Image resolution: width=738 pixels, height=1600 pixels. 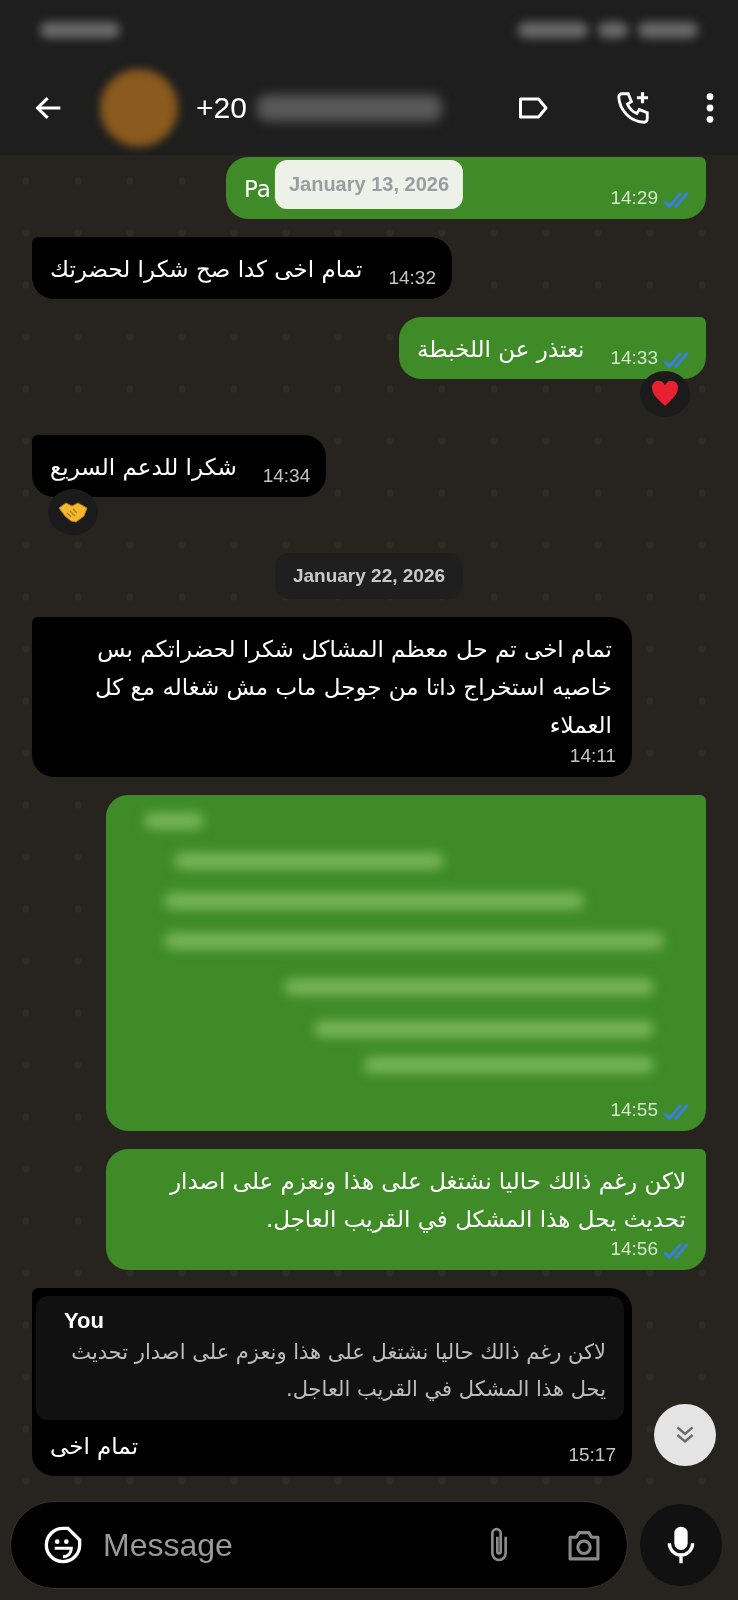 I want to click on contact-name: +20, so click(x=221, y=107).